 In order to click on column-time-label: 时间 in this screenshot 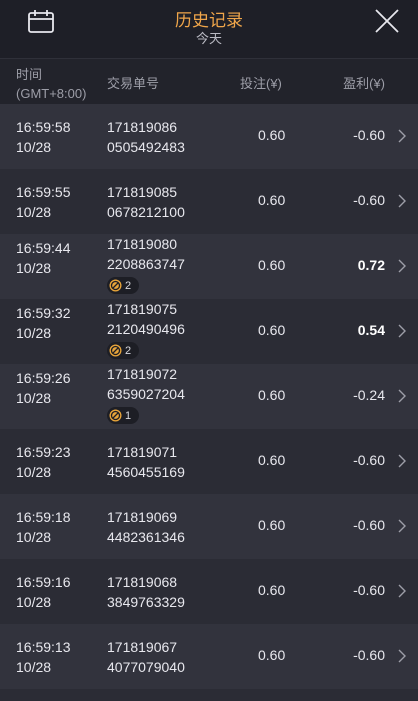, I will do `click(29, 74)`.